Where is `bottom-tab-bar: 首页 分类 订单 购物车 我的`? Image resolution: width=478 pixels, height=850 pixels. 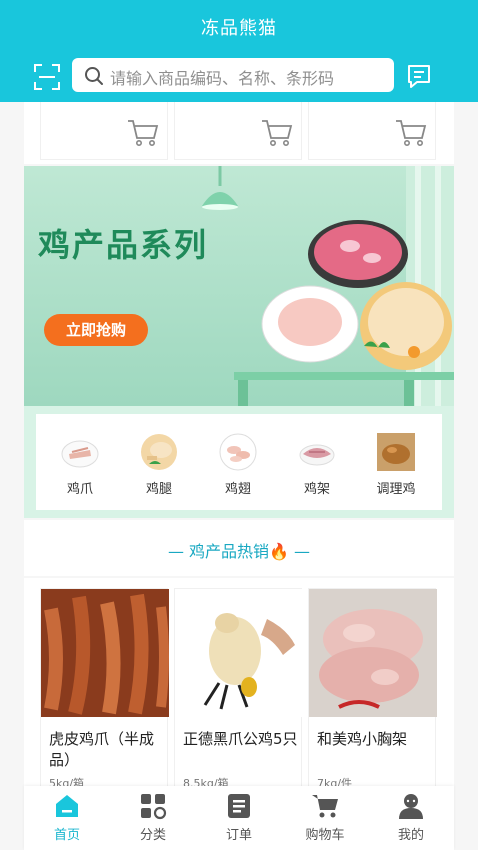 bottom-tab-bar: 首页 分类 订单 购物车 我的 is located at coordinates (239, 818).